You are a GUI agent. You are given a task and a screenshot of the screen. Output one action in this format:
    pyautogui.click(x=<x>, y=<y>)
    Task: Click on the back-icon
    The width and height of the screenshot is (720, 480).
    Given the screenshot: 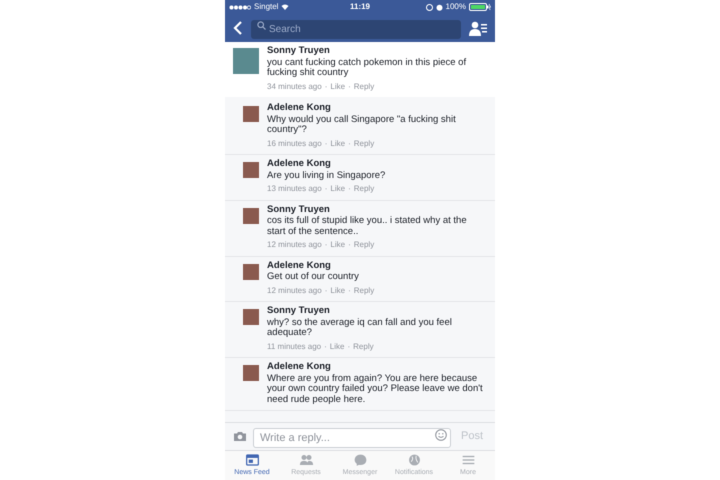 What is the action you would take?
    pyautogui.click(x=238, y=28)
    